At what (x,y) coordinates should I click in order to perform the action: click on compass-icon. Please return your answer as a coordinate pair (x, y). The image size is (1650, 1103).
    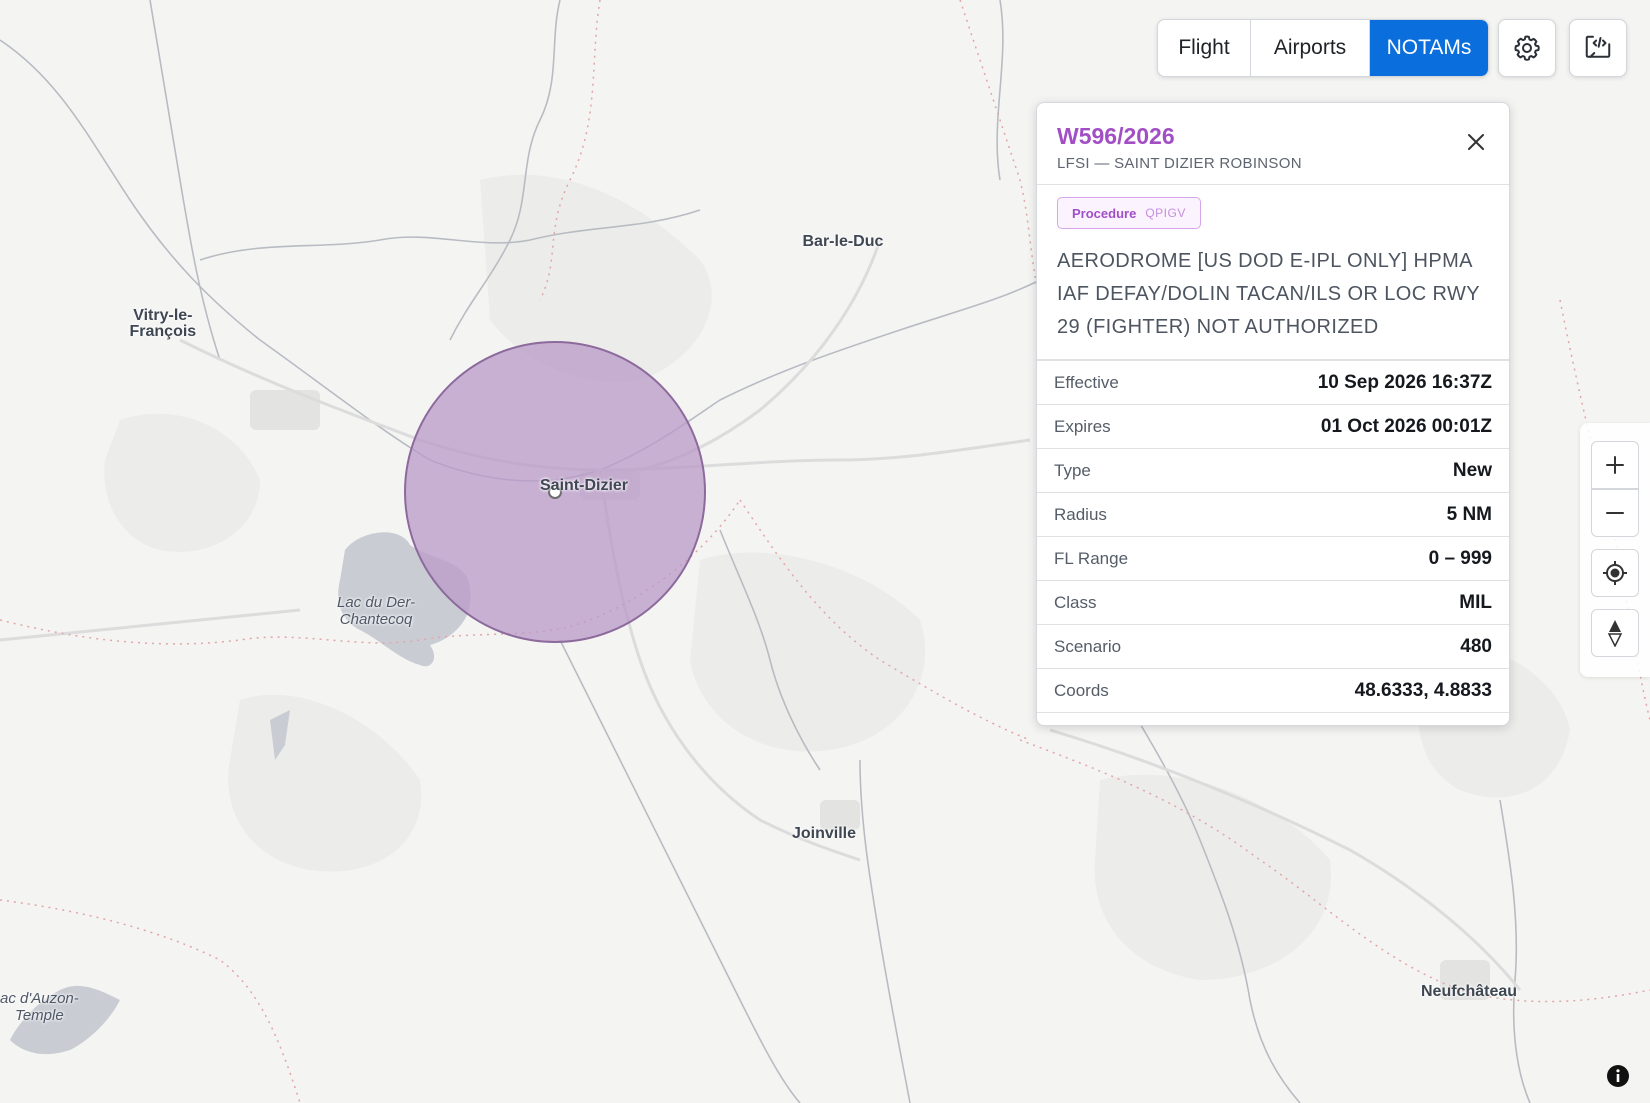
    Looking at the image, I should click on (1615, 633).